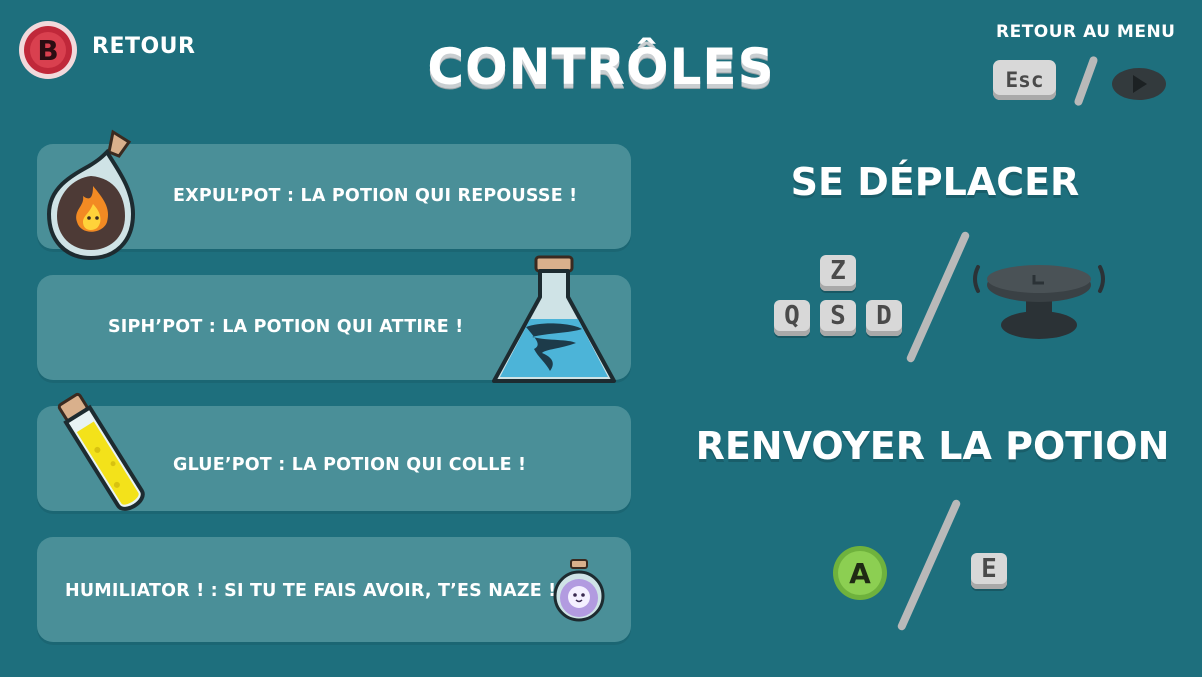  What do you see at coordinates (838, 318) in the screenshot?
I see `key-s: S` at bounding box center [838, 318].